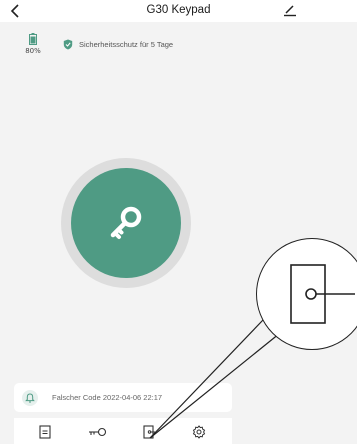 This screenshot has height=444, width=357. I want to click on security-status: Sicherheitsschutz für 5 Tage, so click(118, 44).